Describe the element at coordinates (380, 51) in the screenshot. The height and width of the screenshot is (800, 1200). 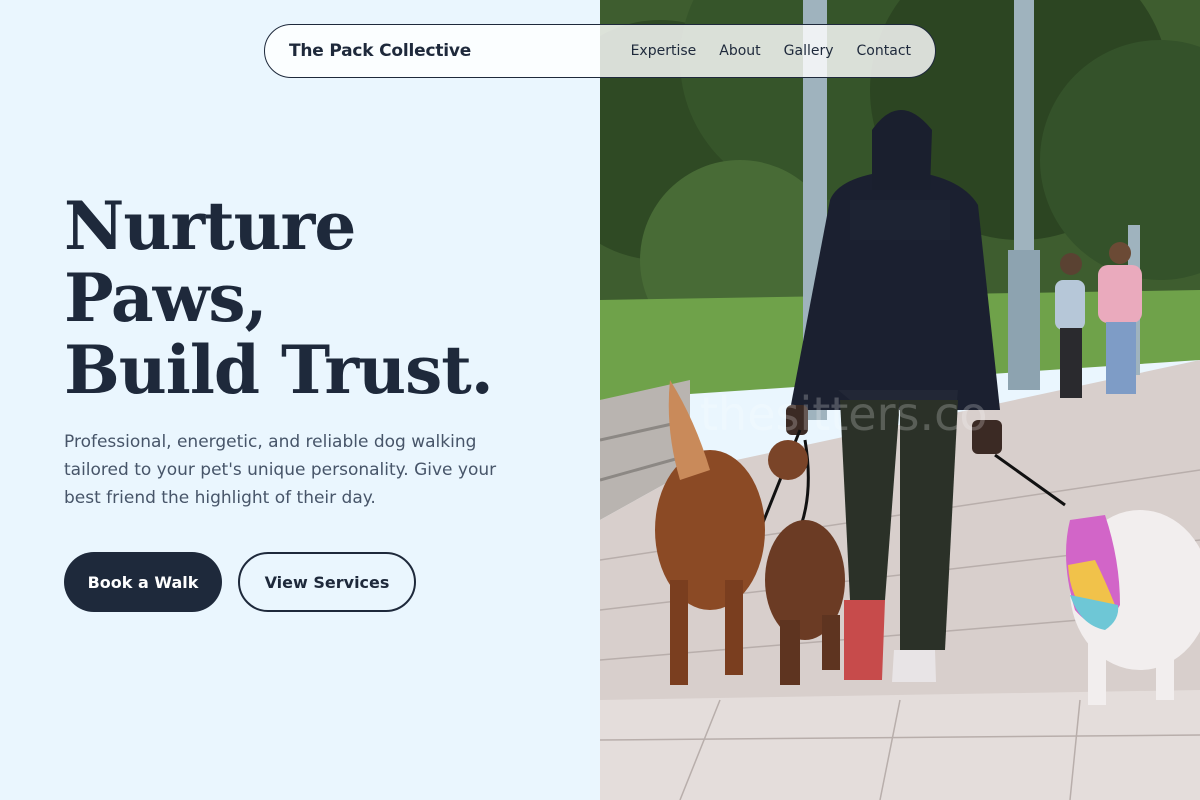
I see `brand-logo: The Pack Collective` at that location.